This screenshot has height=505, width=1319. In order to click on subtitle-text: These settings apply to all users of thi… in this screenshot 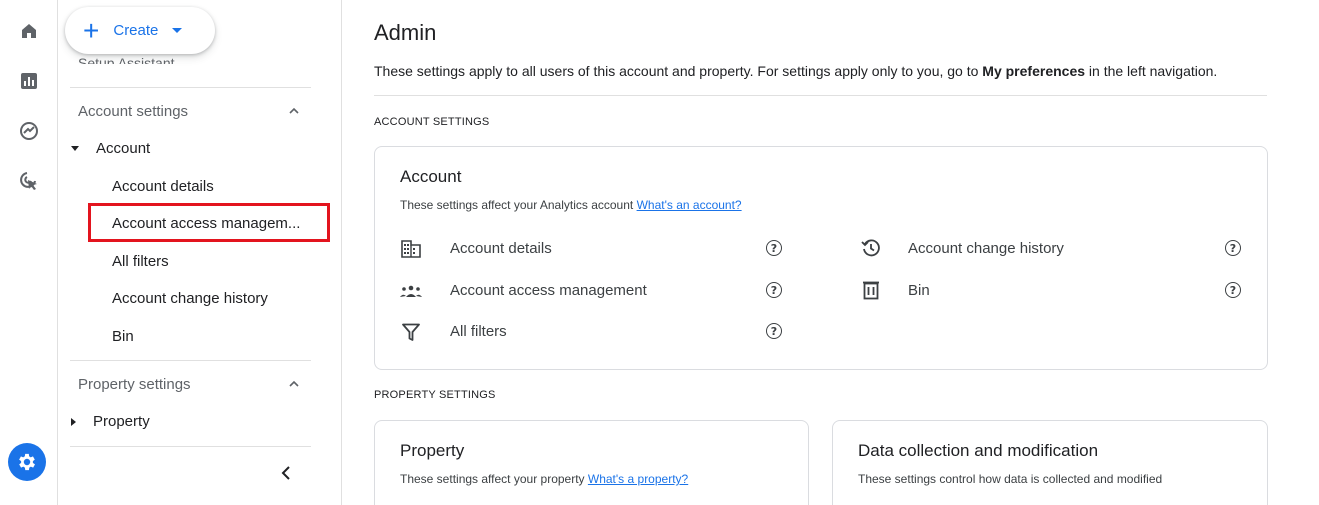, I will do `click(678, 71)`.